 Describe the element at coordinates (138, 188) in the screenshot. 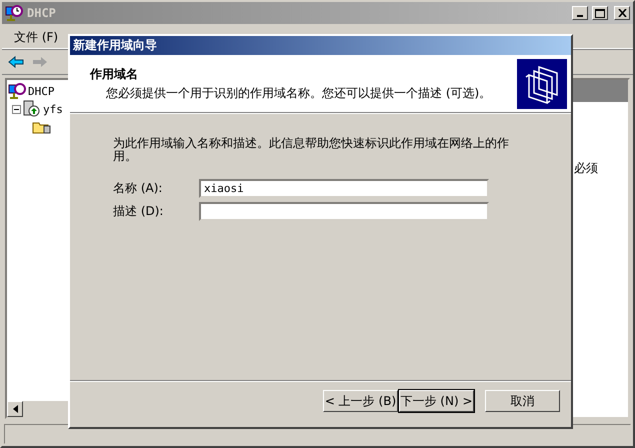

I see `field-label: 名称 (A):` at that location.